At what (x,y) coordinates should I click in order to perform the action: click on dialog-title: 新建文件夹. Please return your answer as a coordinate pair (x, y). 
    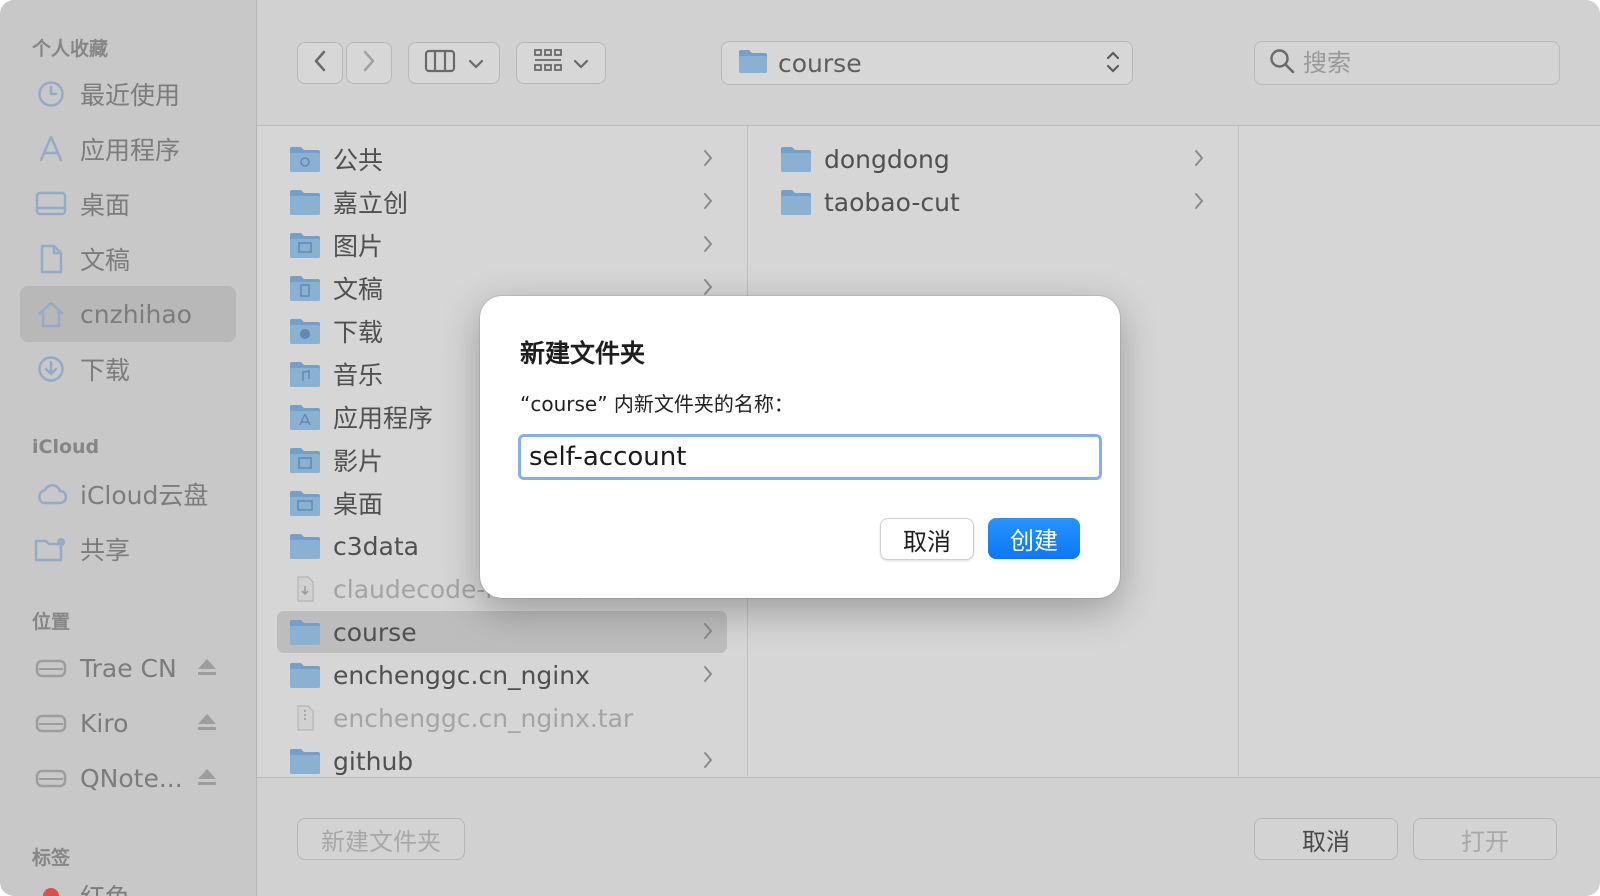
    Looking at the image, I should click on (583, 353).